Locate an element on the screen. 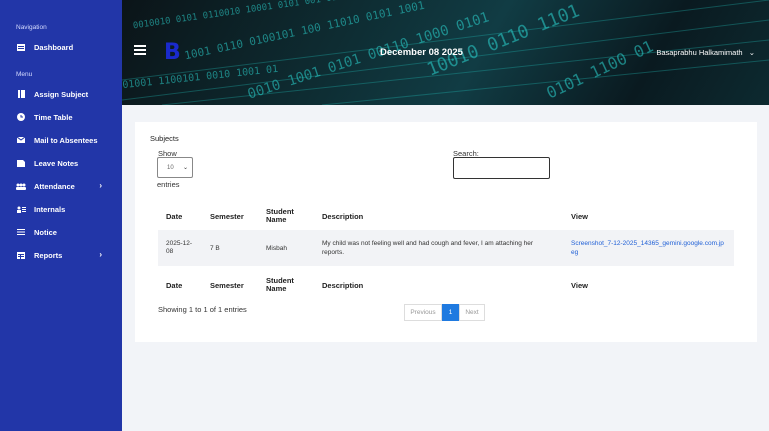  sidebar-item-attendance: Attendance › is located at coordinates (64, 186).